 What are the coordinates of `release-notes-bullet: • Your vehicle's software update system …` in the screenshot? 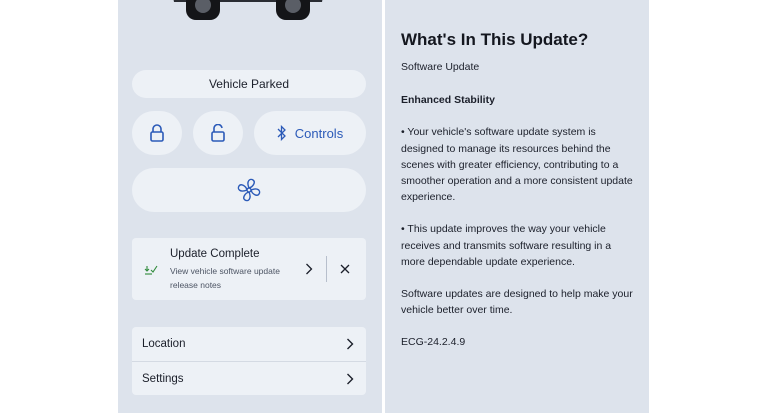 It's located at (517, 165).